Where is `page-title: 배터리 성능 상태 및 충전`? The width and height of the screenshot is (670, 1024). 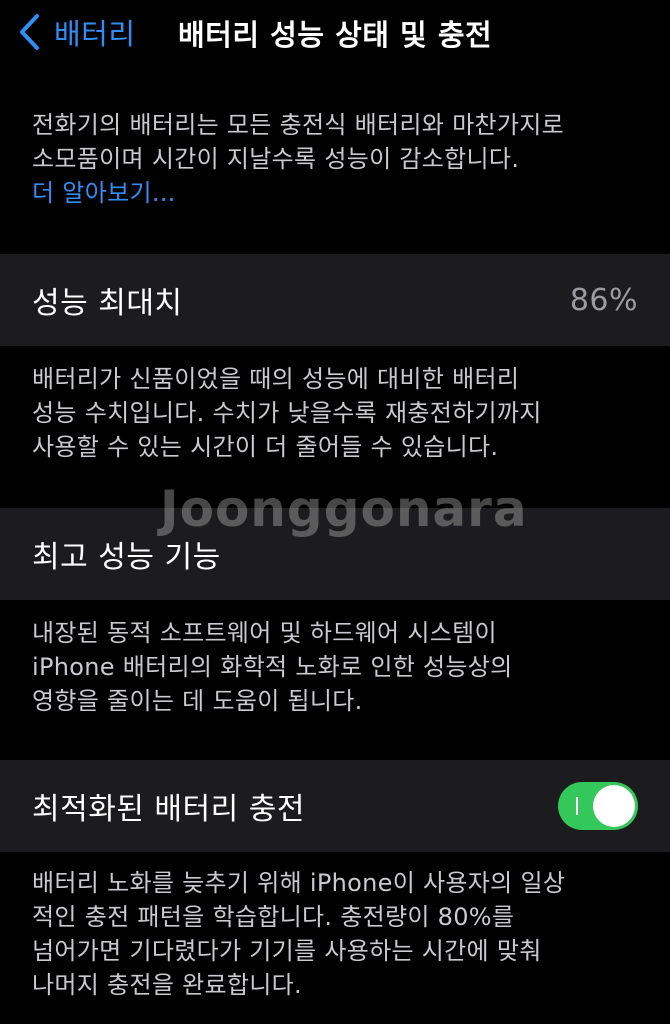
page-title: 배터리 성능 상태 및 충전 is located at coordinates (335, 35).